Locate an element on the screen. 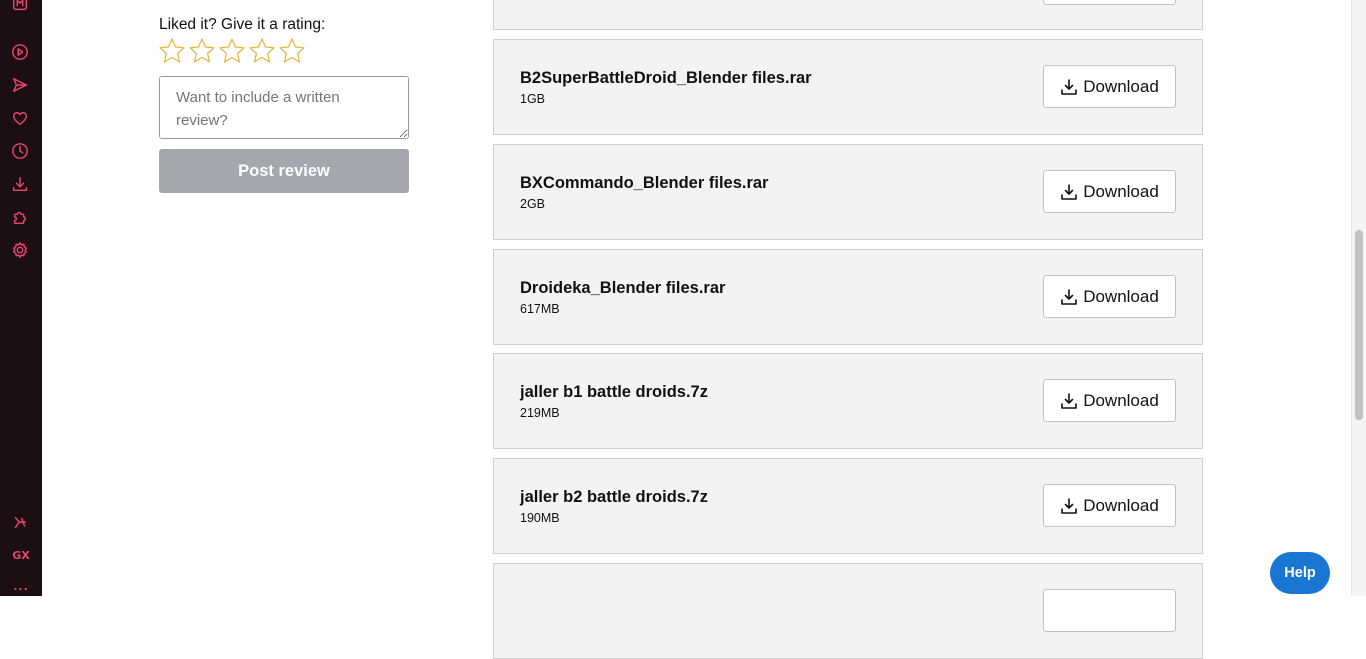  file-name: BXCommando_Blender files.rar is located at coordinates (644, 183).